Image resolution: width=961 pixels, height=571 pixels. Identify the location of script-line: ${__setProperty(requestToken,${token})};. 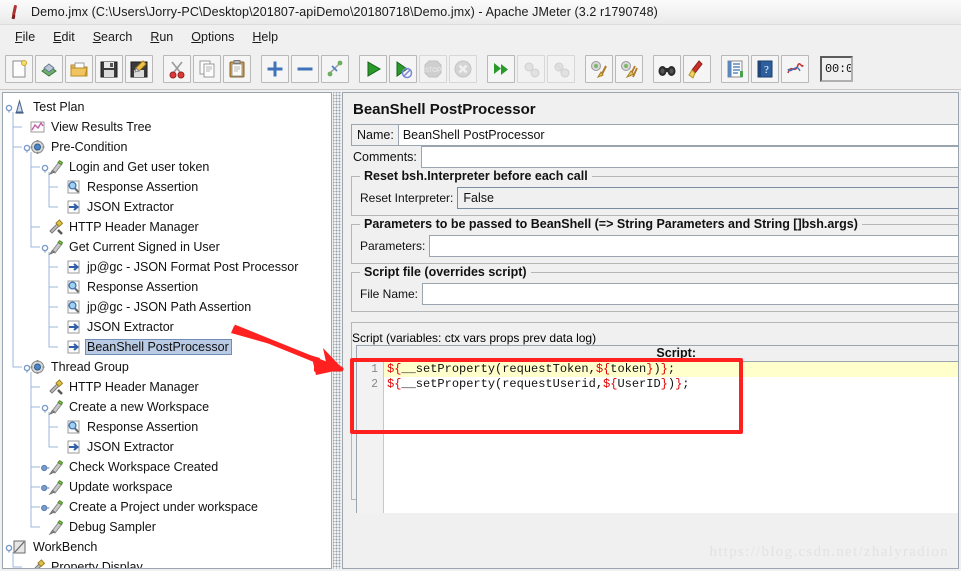
(671, 369).